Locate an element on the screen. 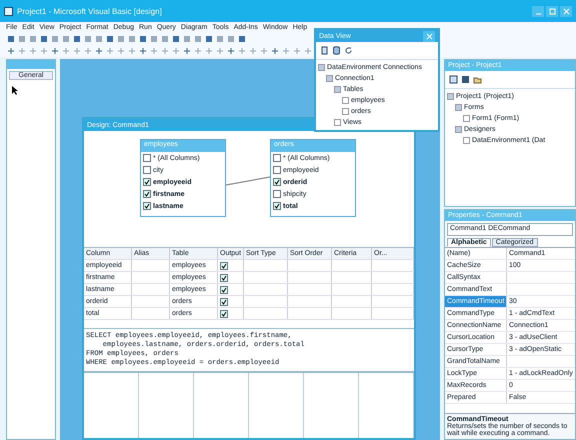 The image size is (576, 440). connection-icon is located at coordinates (324, 50).